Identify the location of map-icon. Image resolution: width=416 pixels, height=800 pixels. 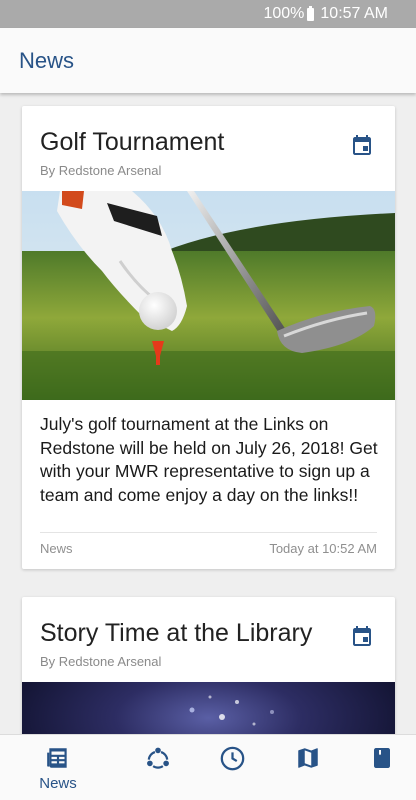
(308, 758).